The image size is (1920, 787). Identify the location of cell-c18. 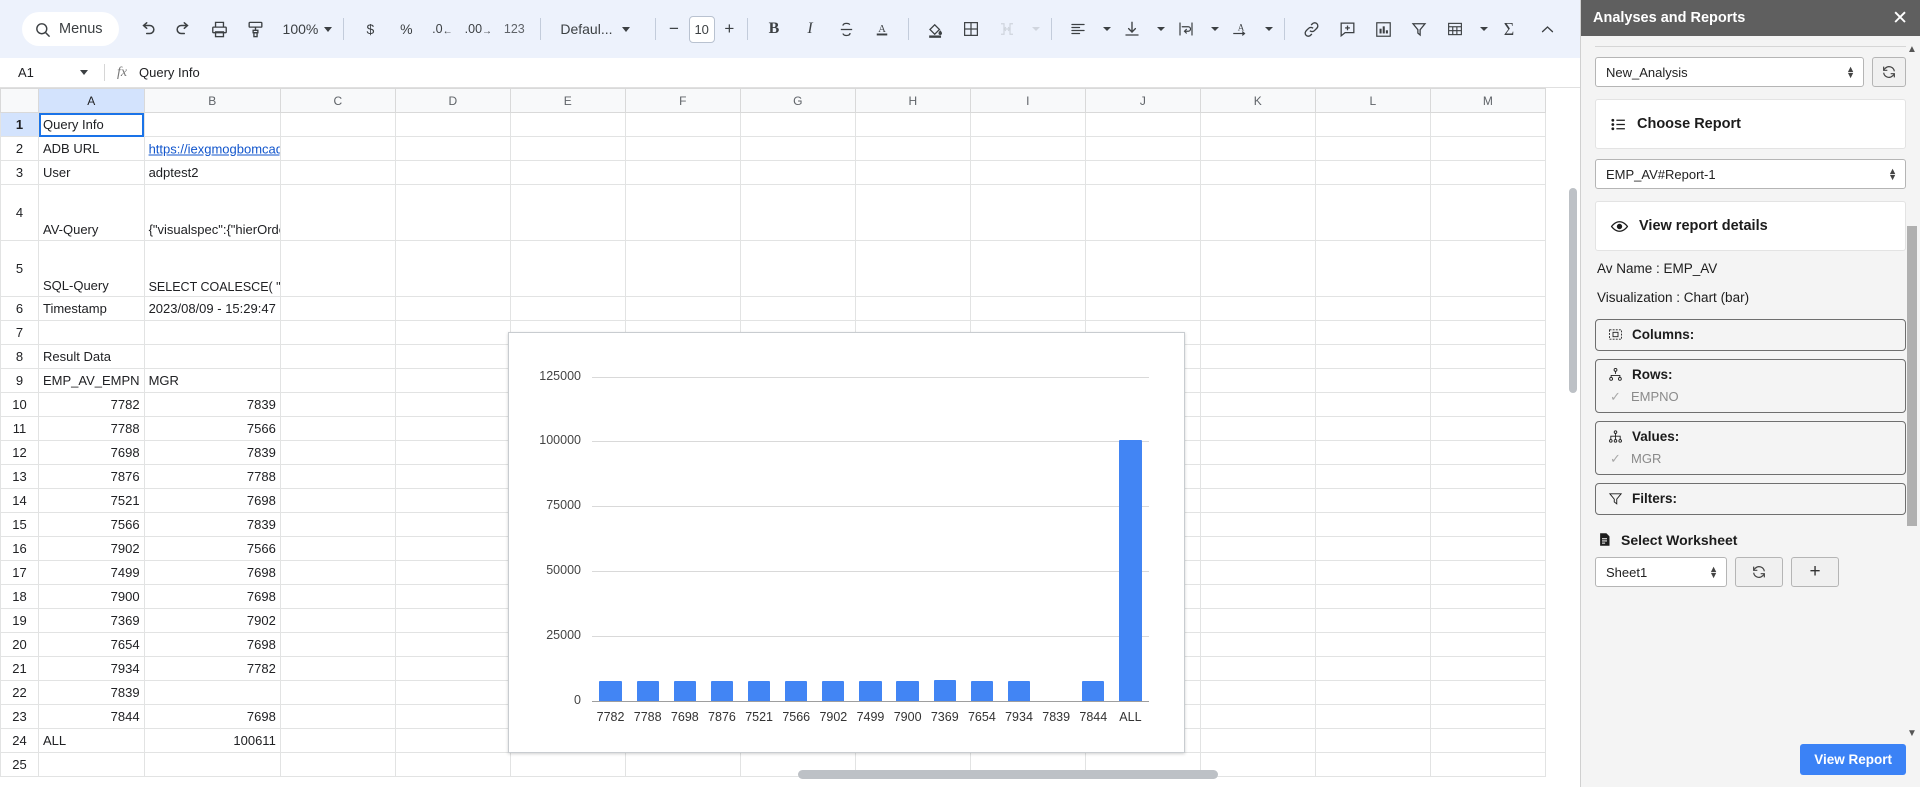
(337, 596).